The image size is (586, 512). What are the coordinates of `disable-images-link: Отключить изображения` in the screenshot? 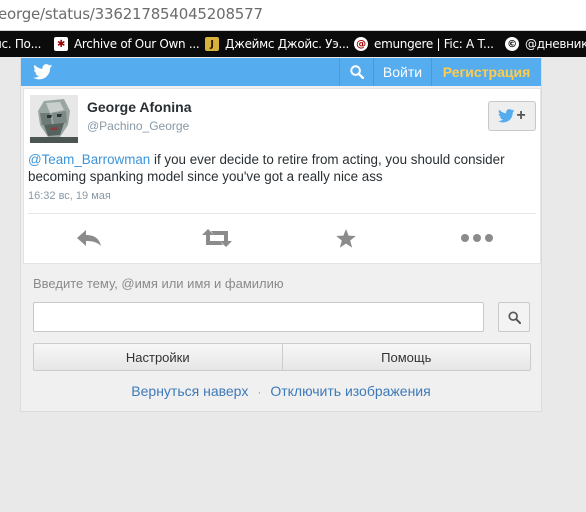 It's located at (350, 391).